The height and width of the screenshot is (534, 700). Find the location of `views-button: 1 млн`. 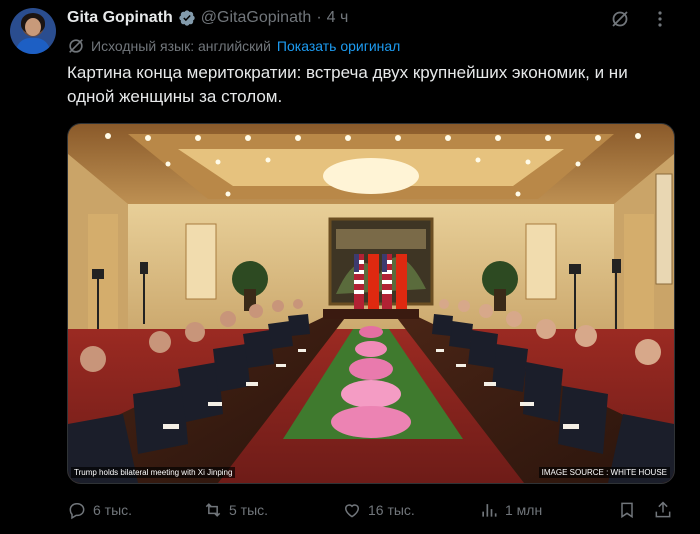

views-button: 1 млн is located at coordinates (510, 510).